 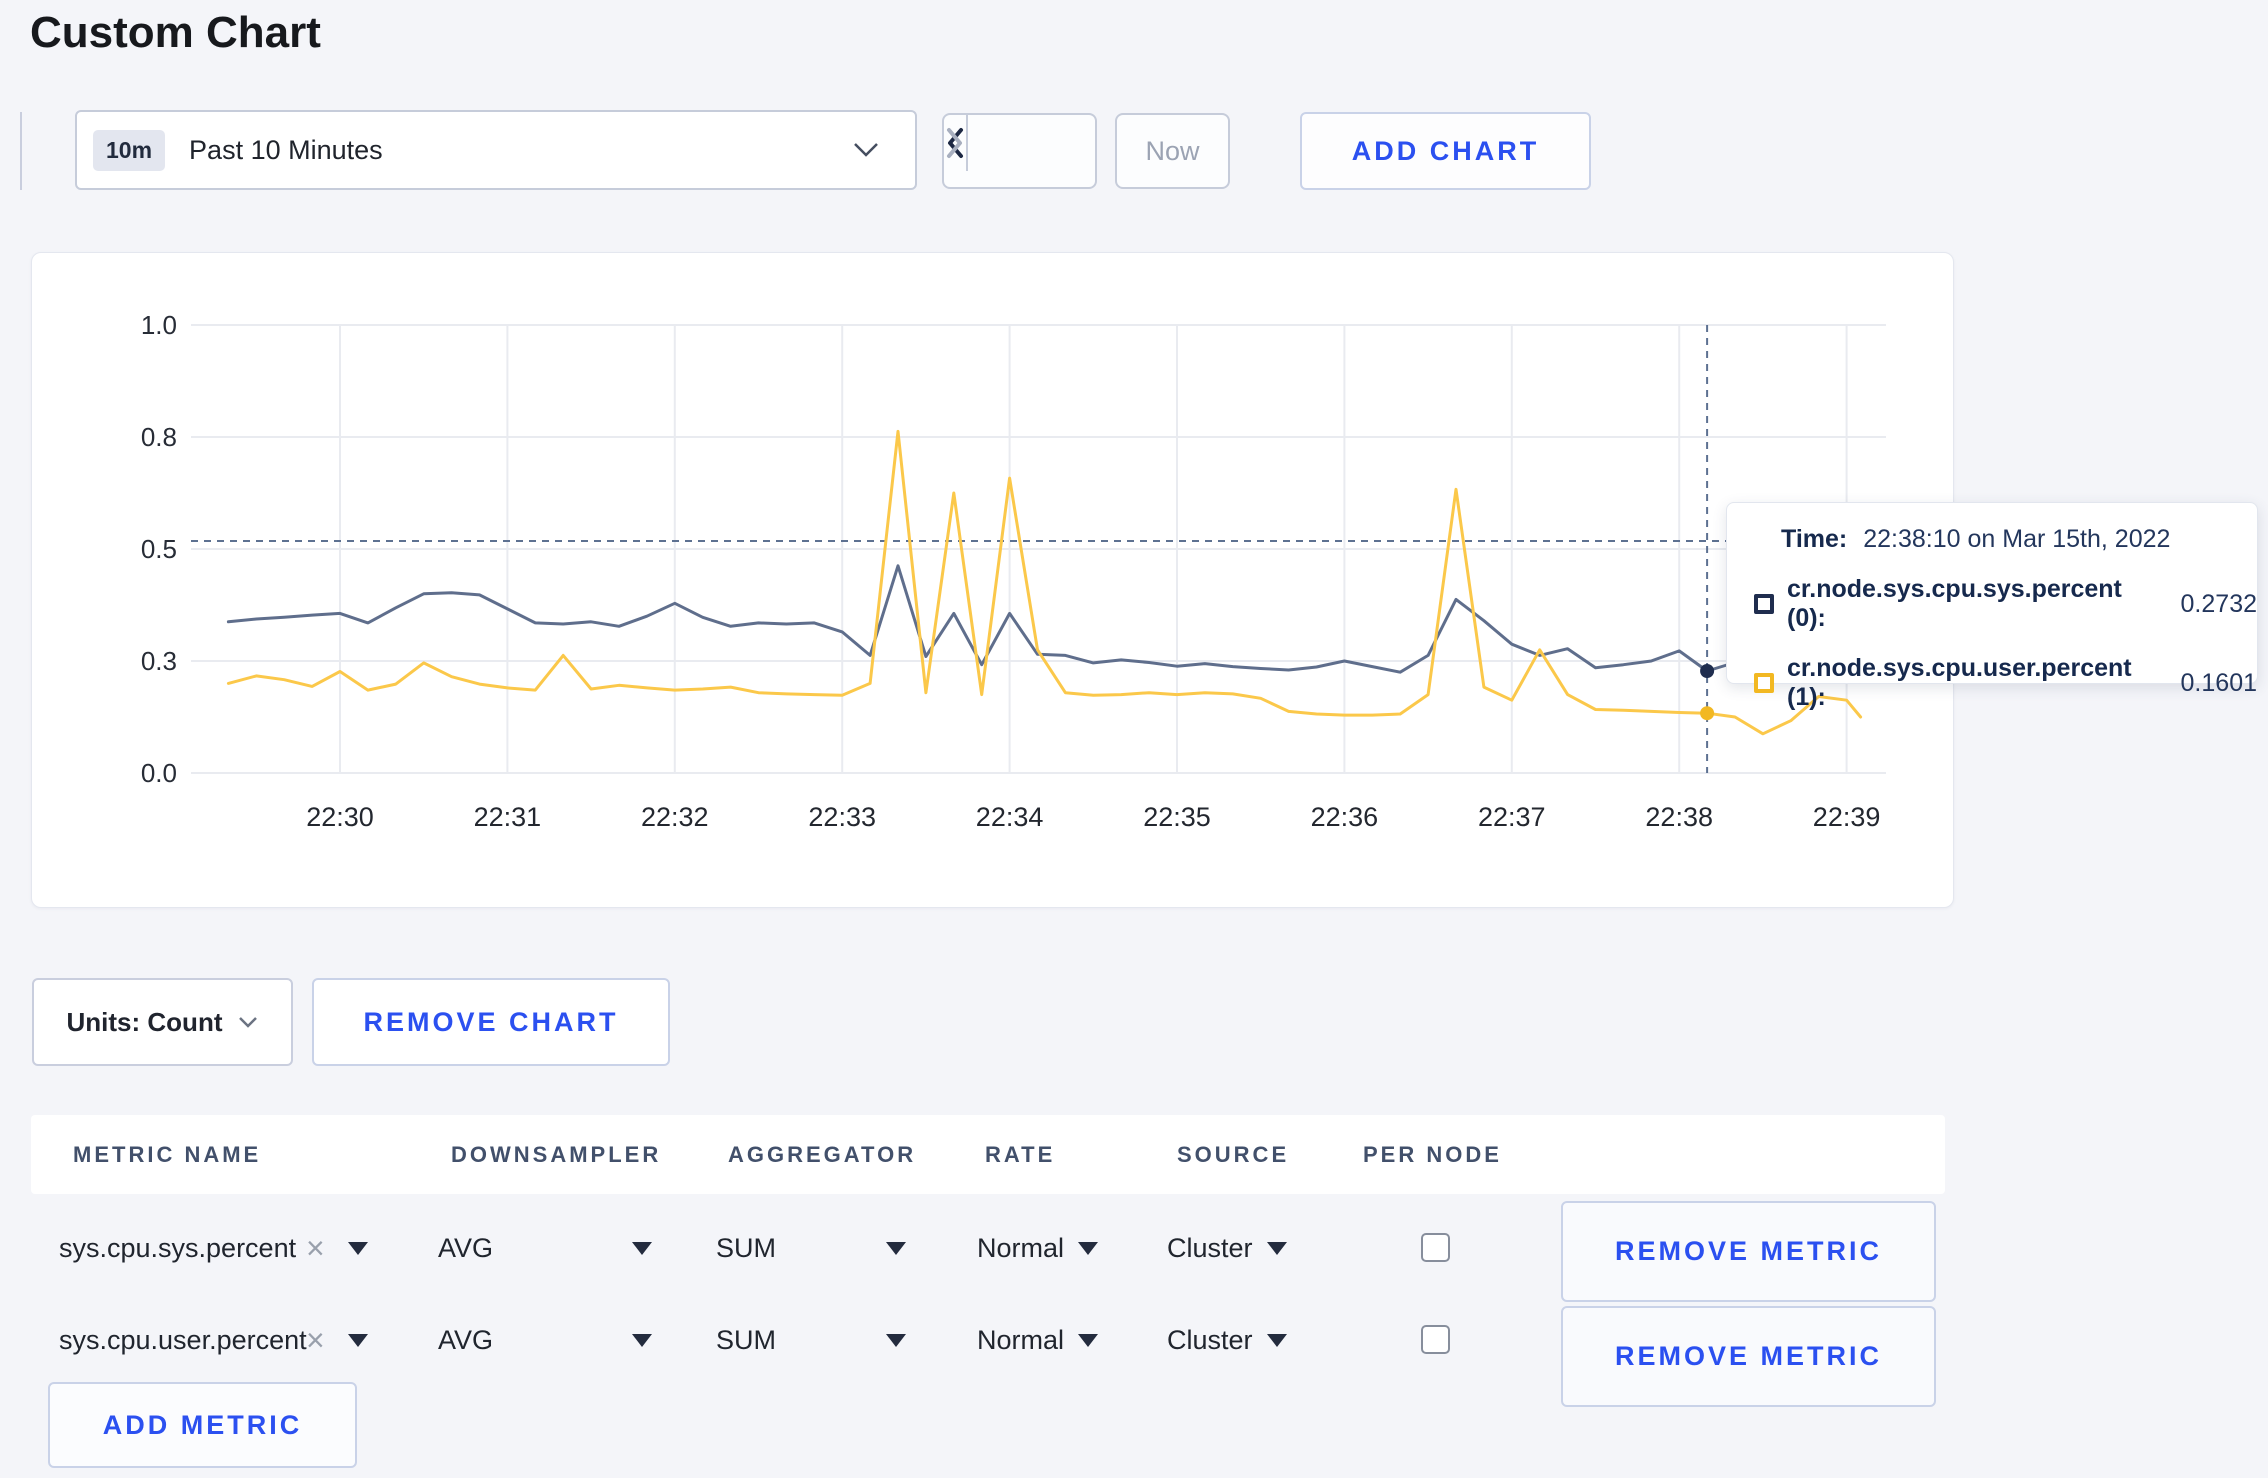 I want to click on now-button: Now, so click(x=1172, y=151).